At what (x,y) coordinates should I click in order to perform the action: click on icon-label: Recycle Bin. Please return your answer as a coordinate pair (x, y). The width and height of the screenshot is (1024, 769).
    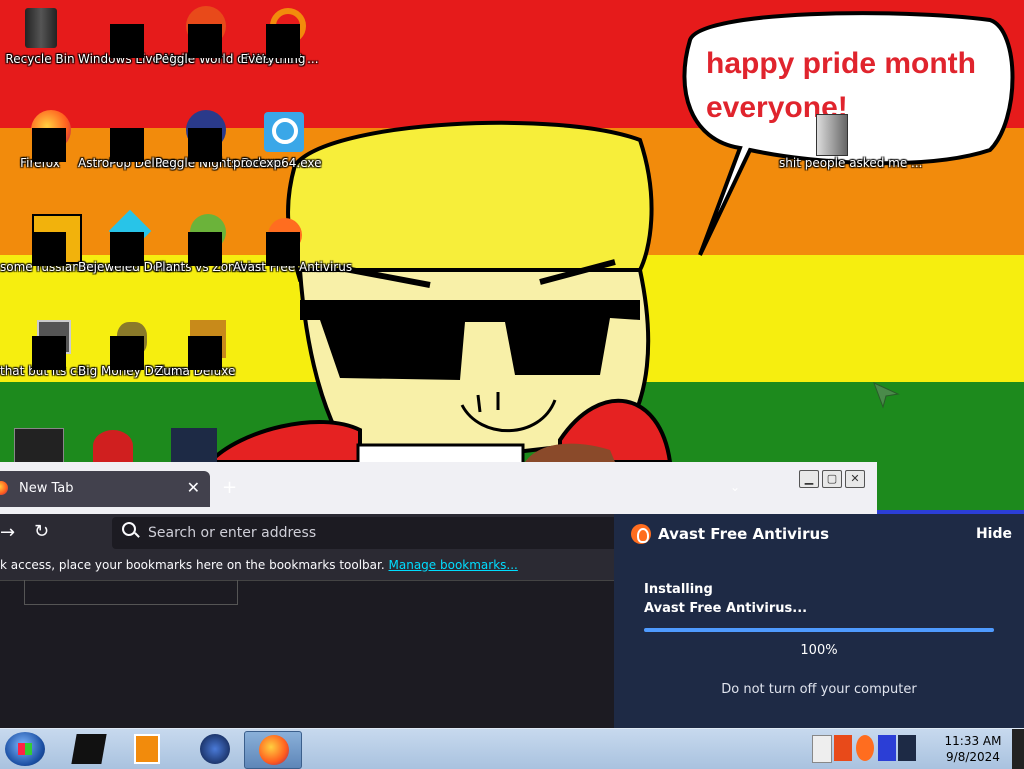
    Looking at the image, I should click on (40, 59).